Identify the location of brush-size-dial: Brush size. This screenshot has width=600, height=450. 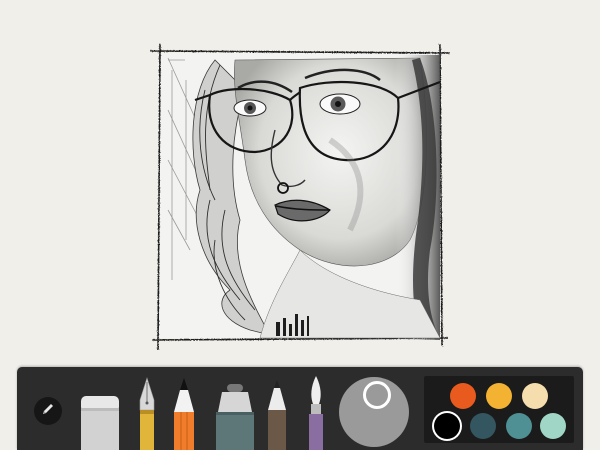
(374, 412).